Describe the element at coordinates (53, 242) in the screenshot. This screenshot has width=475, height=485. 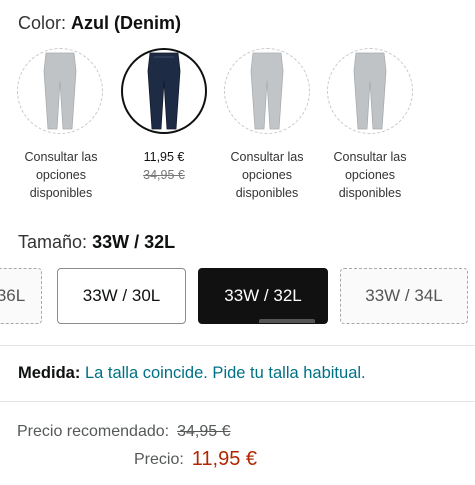
I see `size-label: Tamaño:` at that location.